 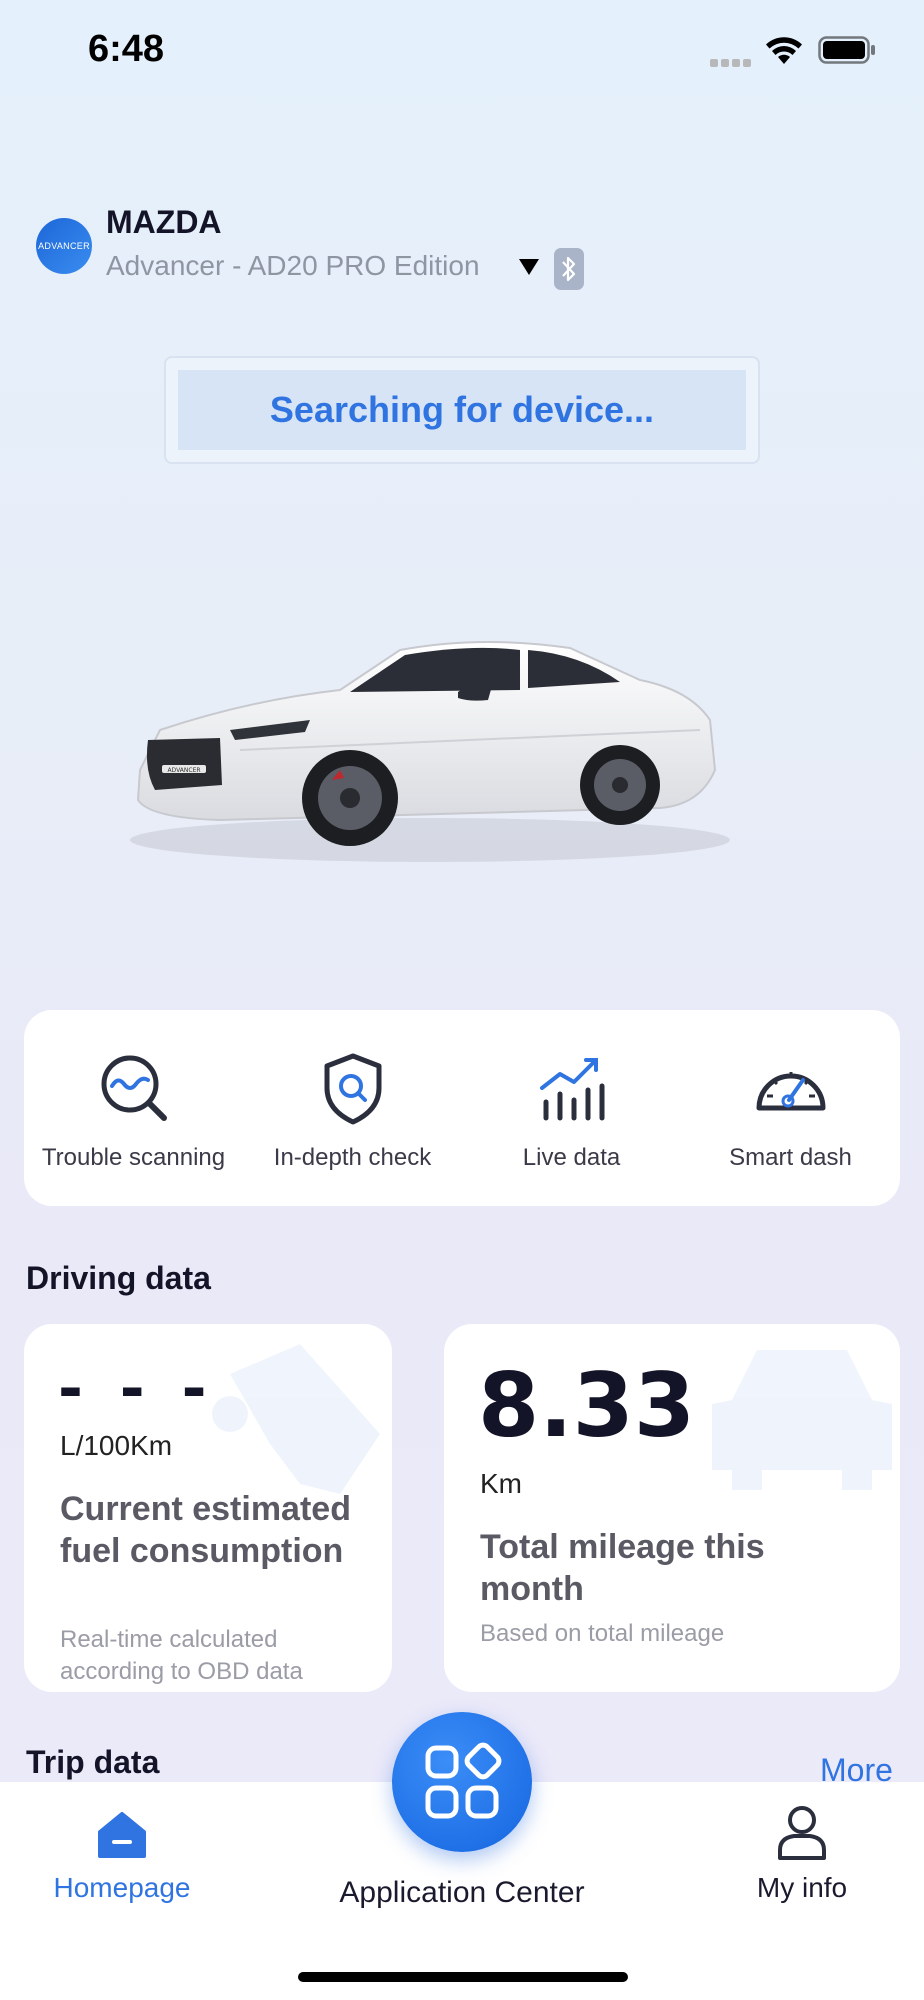 I want to click on status-bar: 6:48, so click(x=462, y=50).